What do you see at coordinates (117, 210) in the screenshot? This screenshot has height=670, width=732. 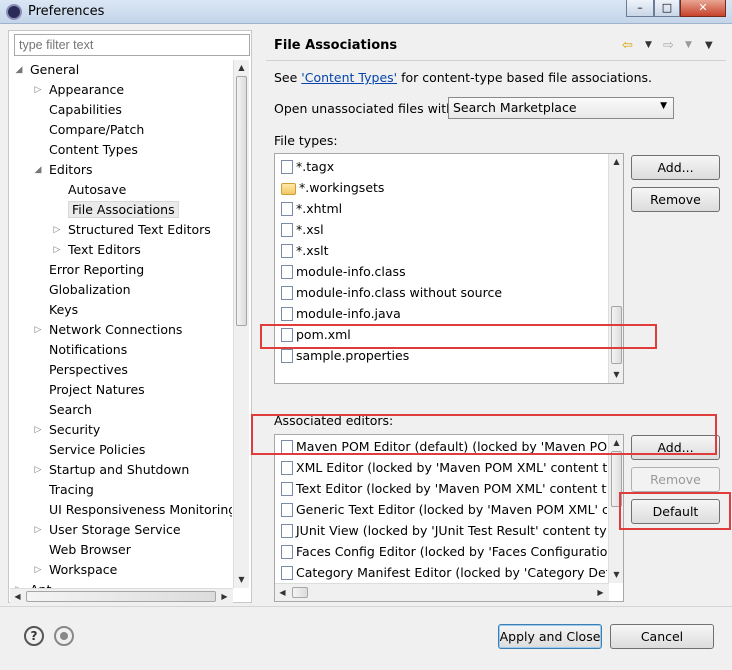 I see `tree-item-file-associations: File Associations` at bounding box center [117, 210].